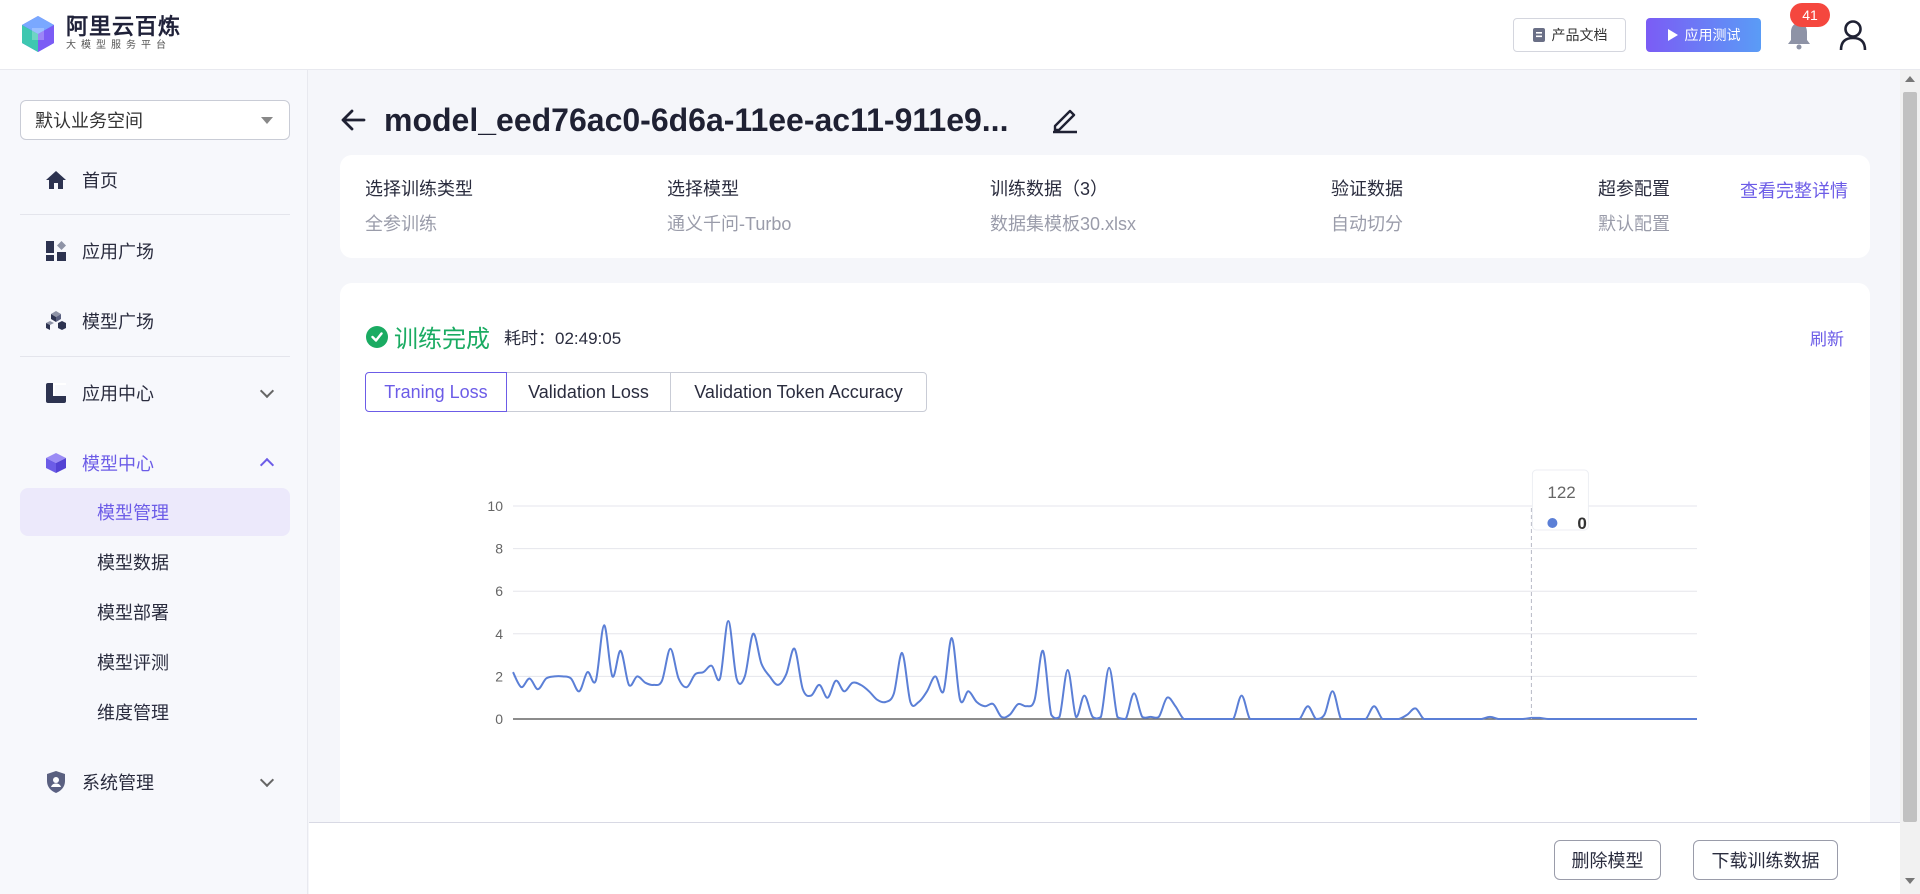 This screenshot has height=894, width=1920. I want to click on sidebar-item-home: 首页, so click(155, 180).